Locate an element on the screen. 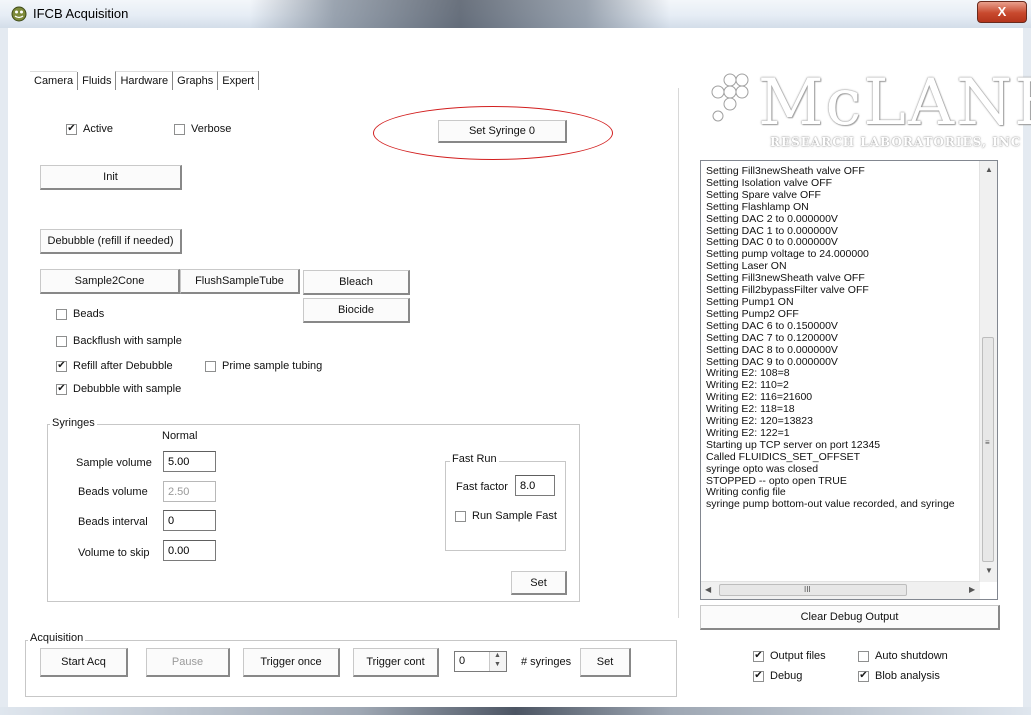 The image size is (1031, 715). output-files-box: ✔ is located at coordinates (758, 656).